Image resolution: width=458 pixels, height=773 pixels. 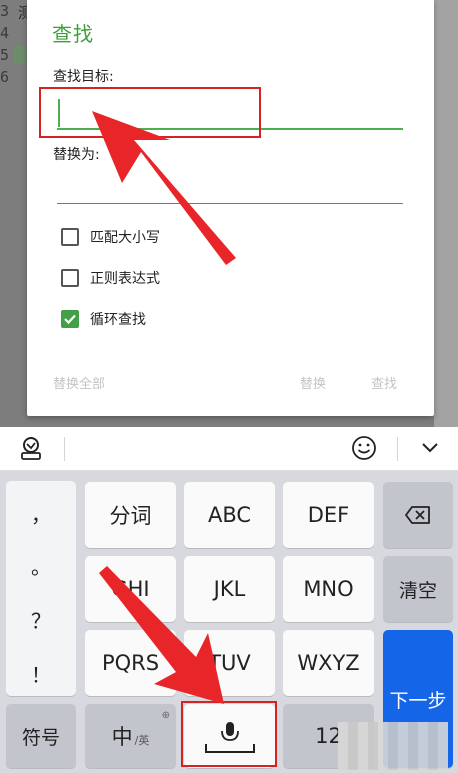 I want to click on line-number: 5, so click(x=5, y=55).